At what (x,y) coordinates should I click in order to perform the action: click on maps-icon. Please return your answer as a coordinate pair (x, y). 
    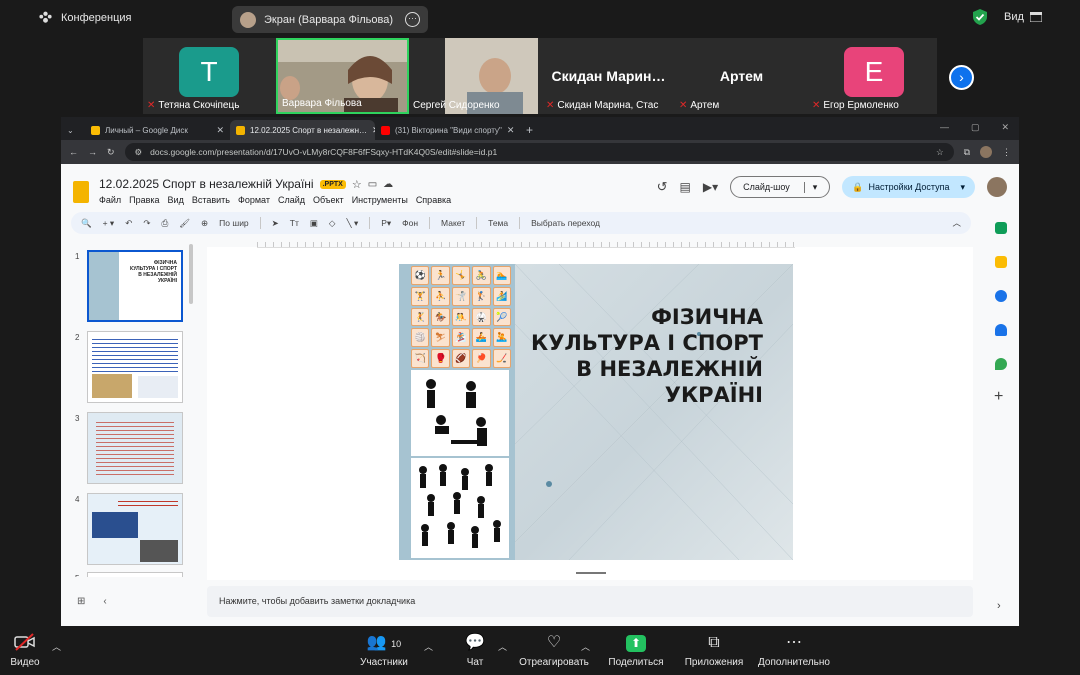
    Looking at the image, I should click on (1001, 364).